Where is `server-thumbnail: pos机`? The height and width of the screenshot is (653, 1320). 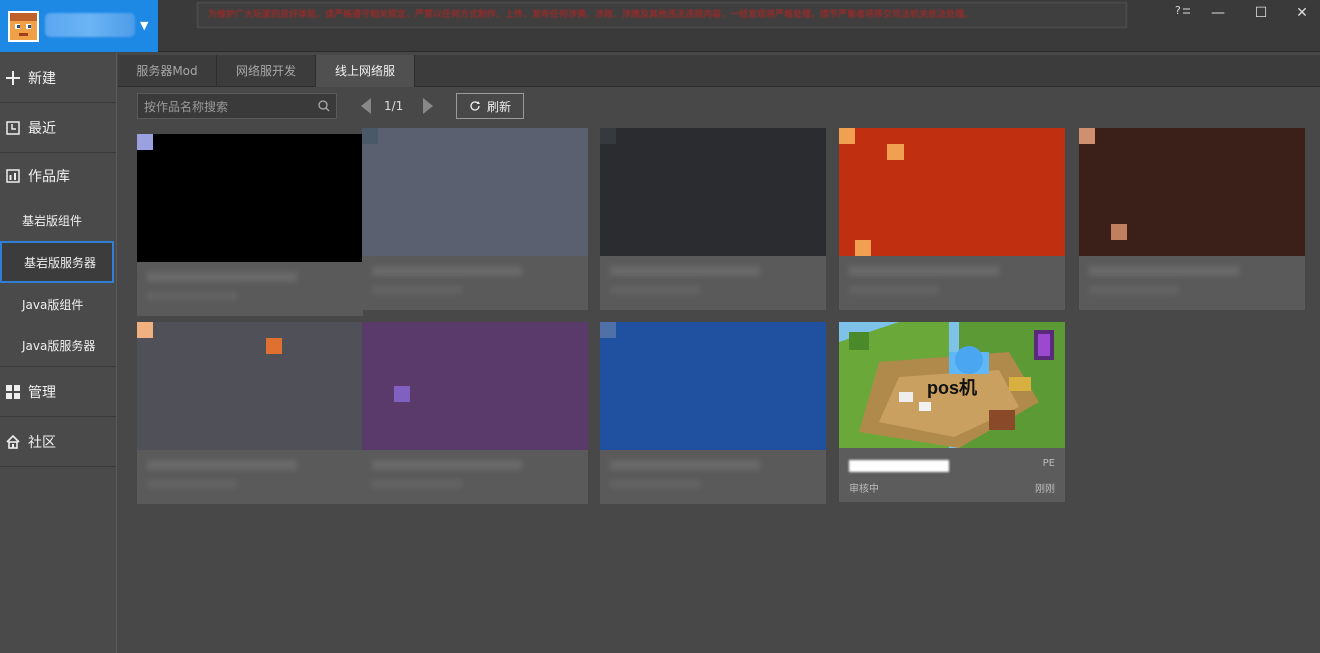
server-thumbnail: pos机 is located at coordinates (952, 385).